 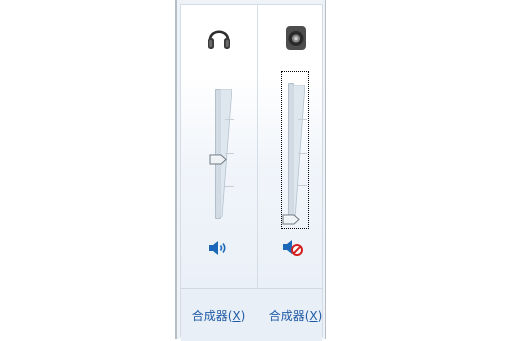 I want to click on mute-button-headphones, so click(x=218, y=248).